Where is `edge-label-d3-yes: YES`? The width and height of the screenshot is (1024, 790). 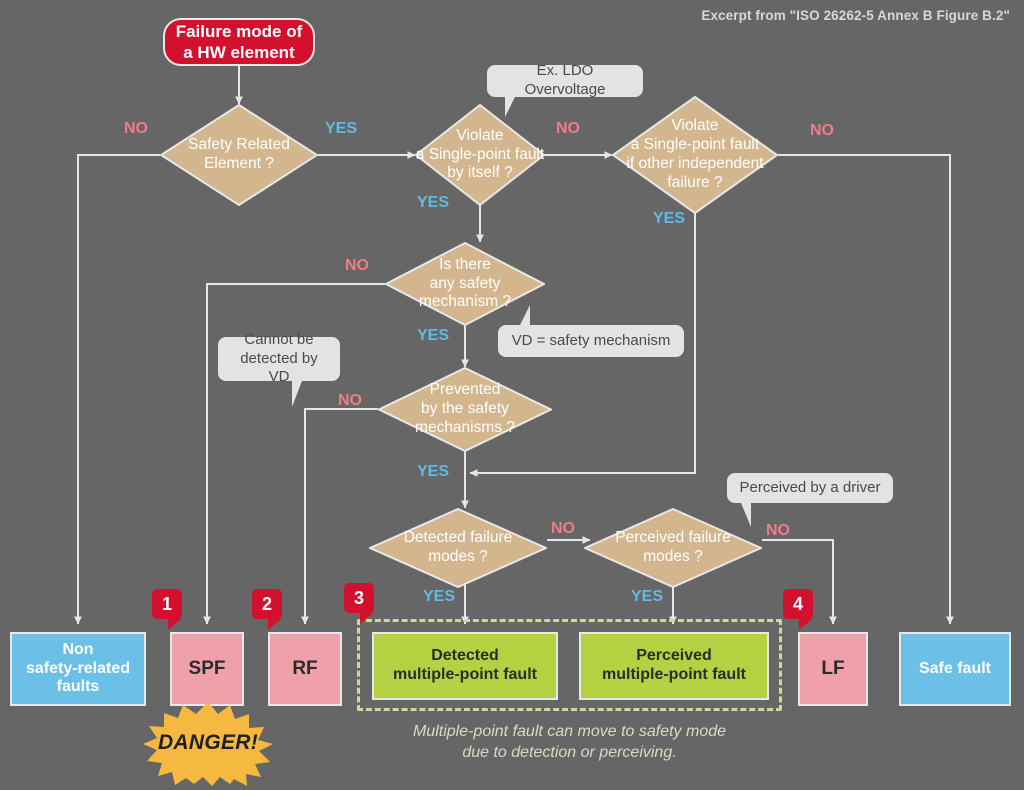 edge-label-d3-yes: YES is located at coordinates (669, 218).